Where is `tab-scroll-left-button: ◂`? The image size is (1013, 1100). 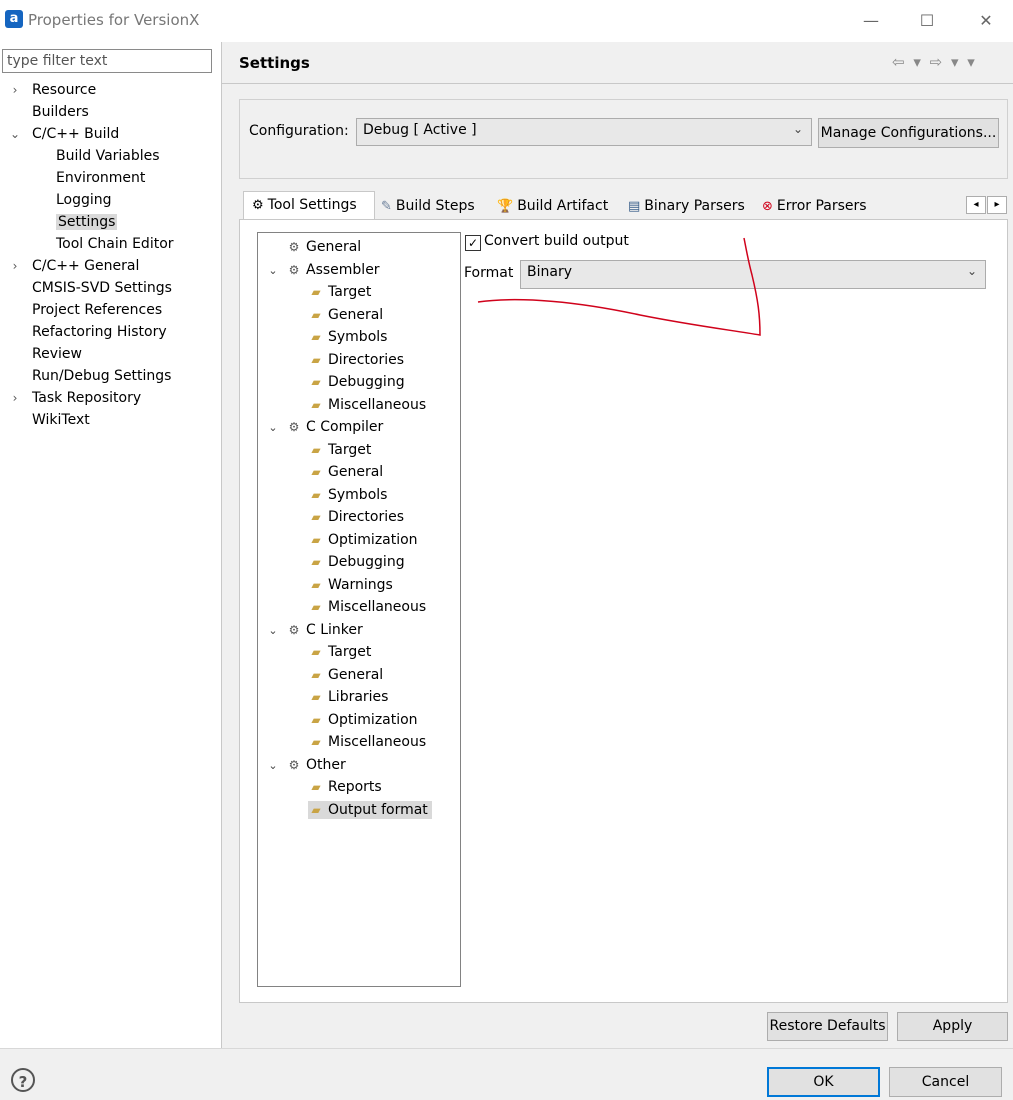
tab-scroll-left-button: ◂ is located at coordinates (976, 205).